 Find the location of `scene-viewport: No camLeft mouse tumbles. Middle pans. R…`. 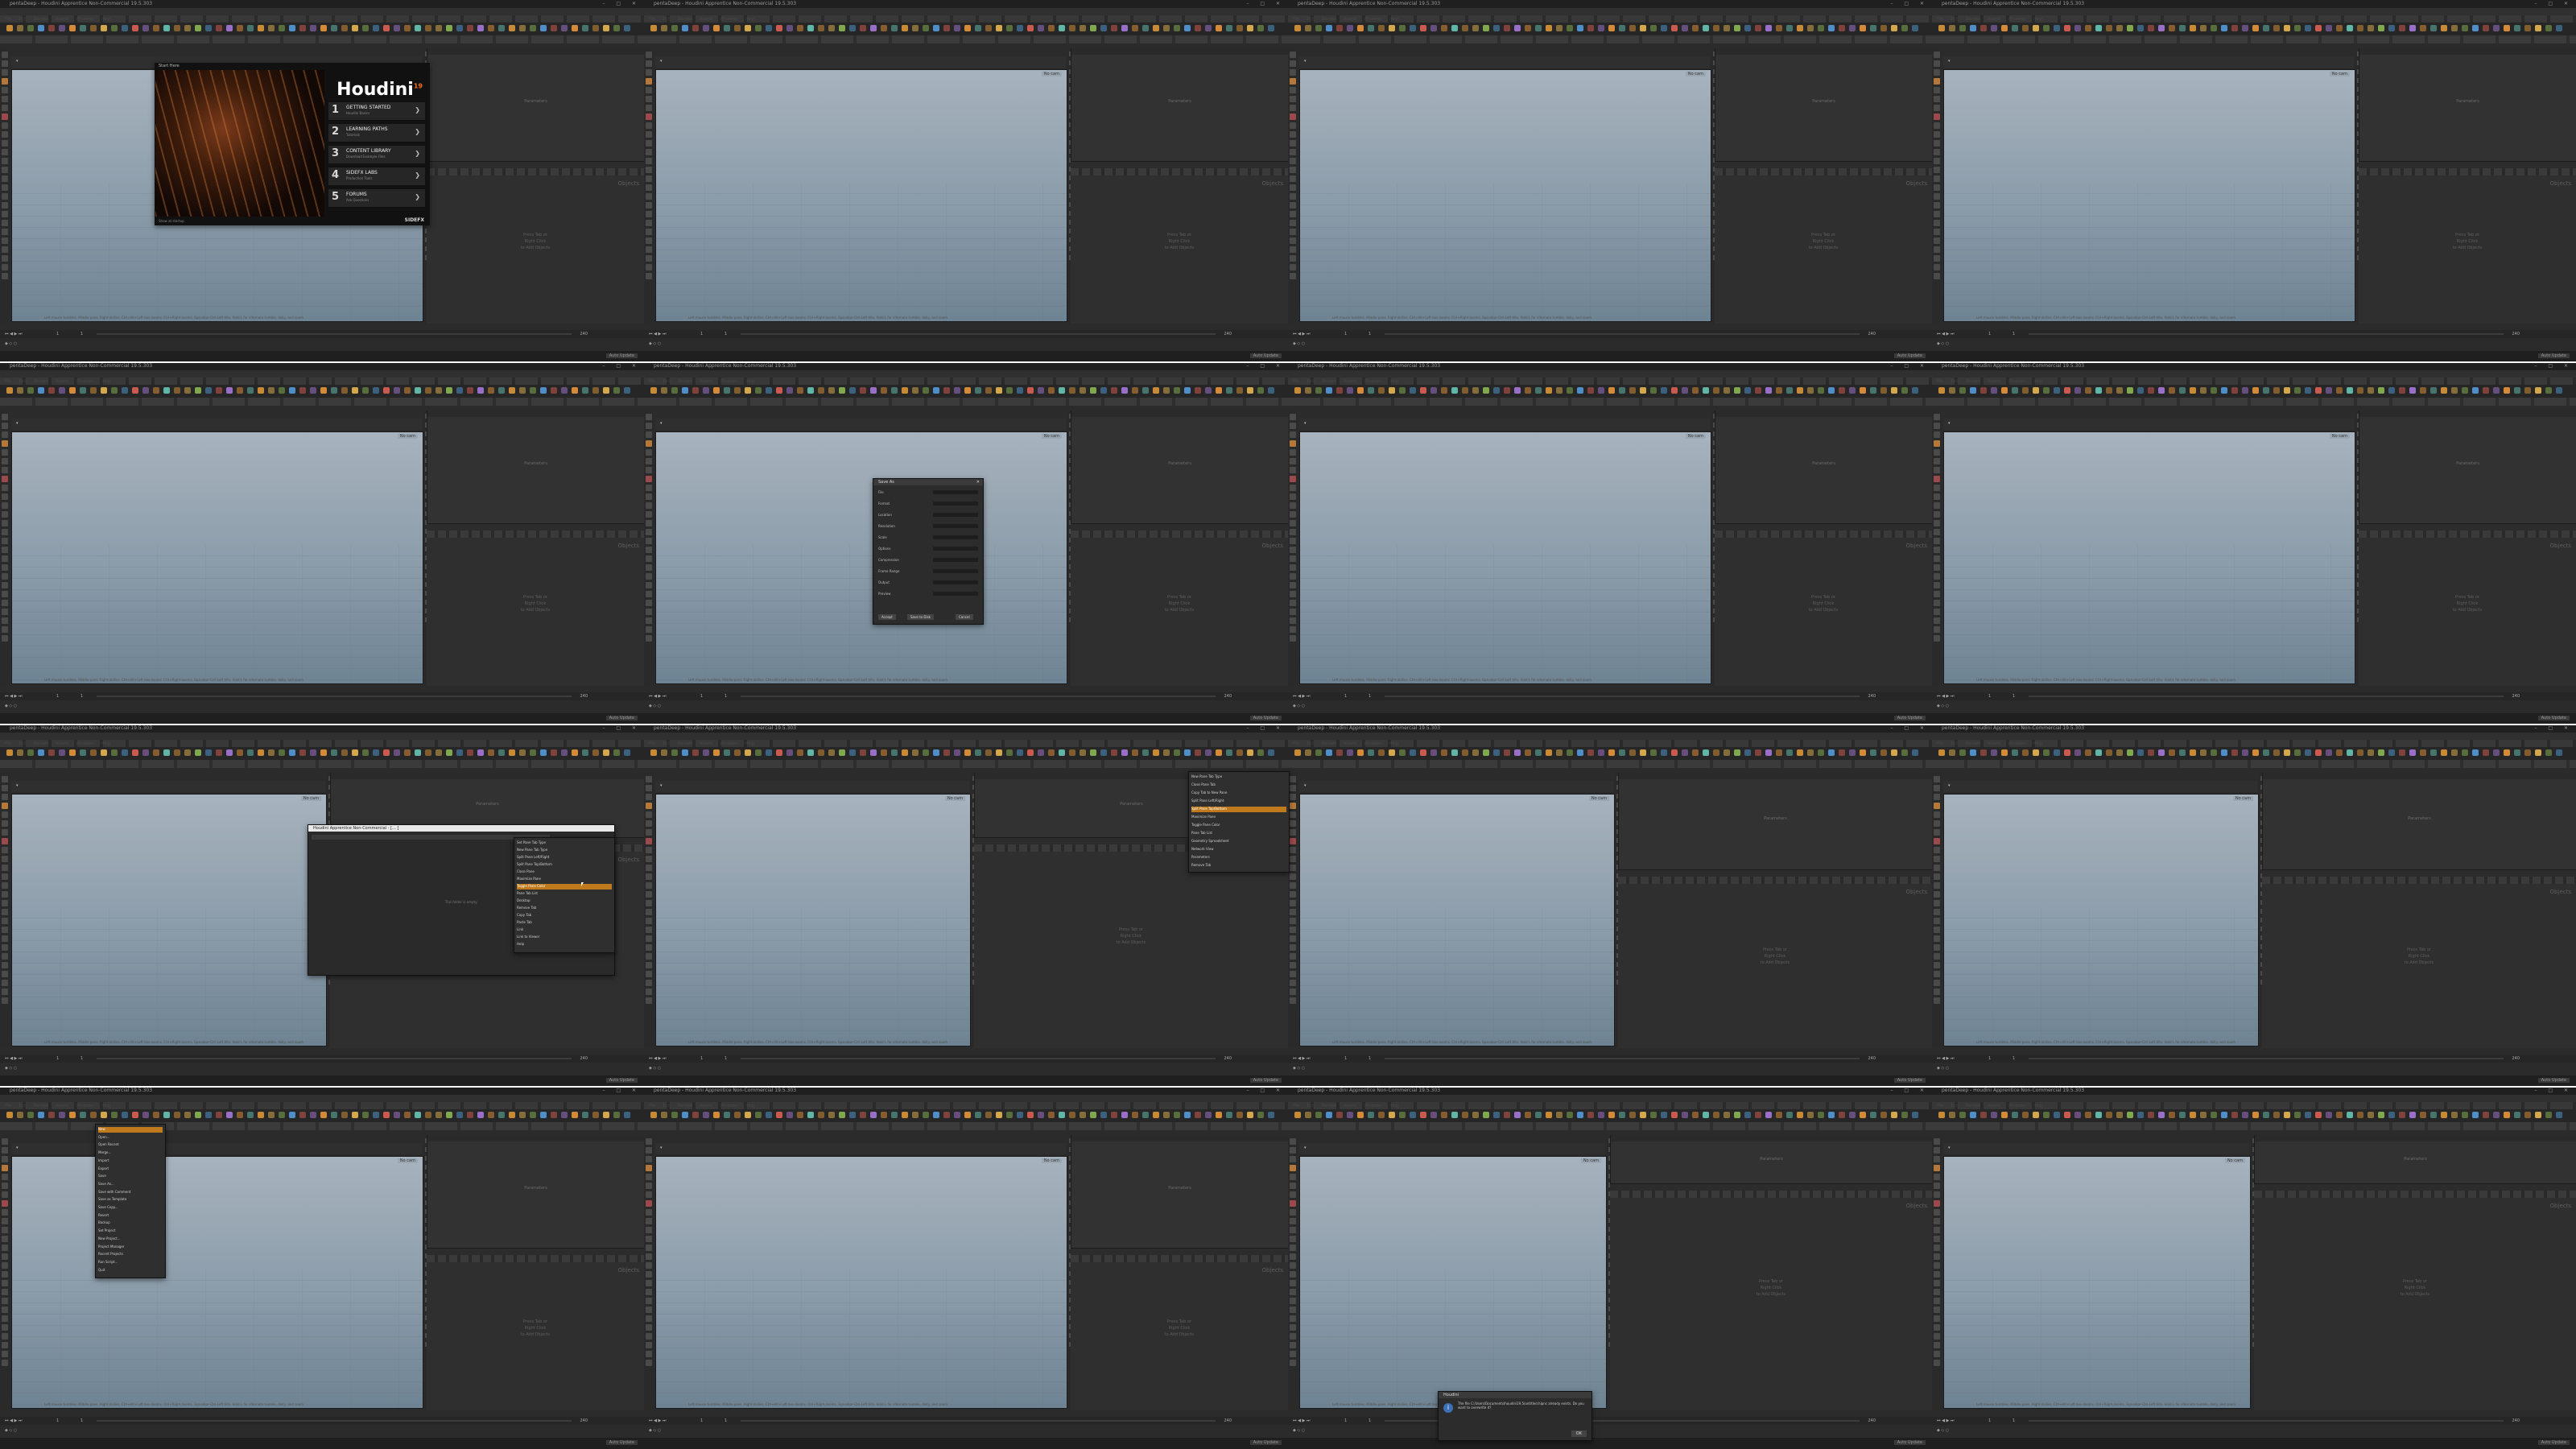

scene-viewport: No camLeft mouse tumbles. Middle pans. R… is located at coordinates (1505, 195).